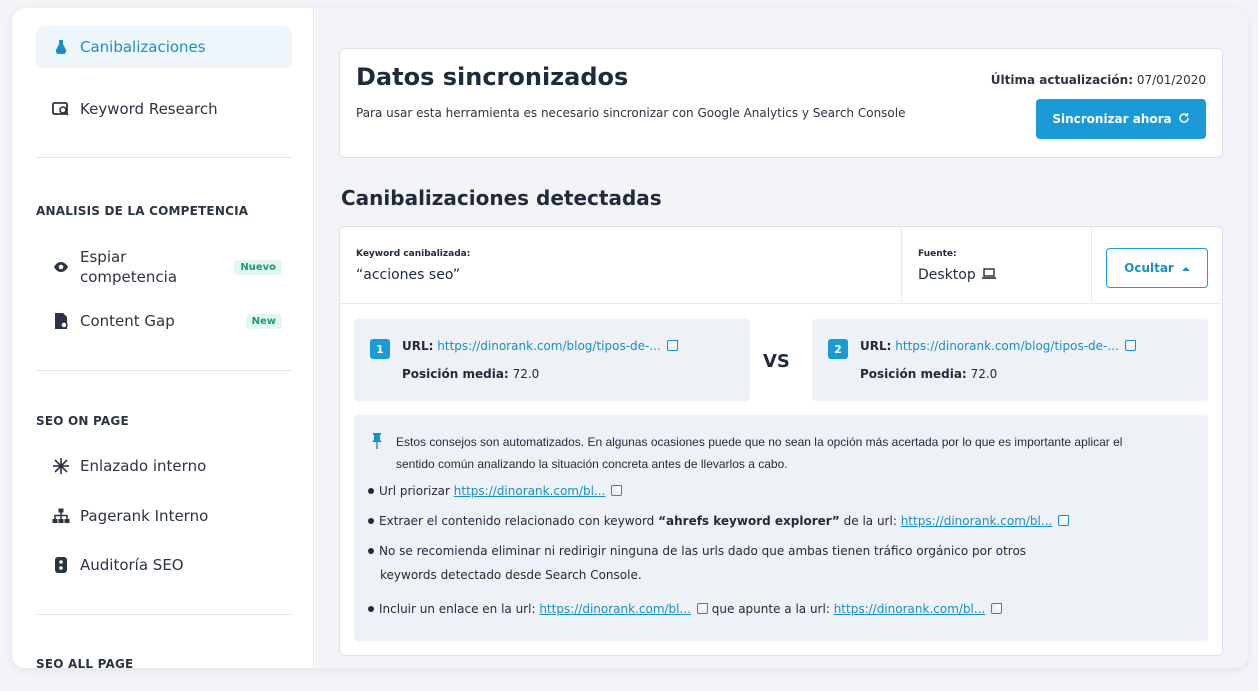  What do you see at coordinates (129, 267) in the screenshot?
I see `sidebar-item-label: Espiar competencia` at bounding box center [129, 267].